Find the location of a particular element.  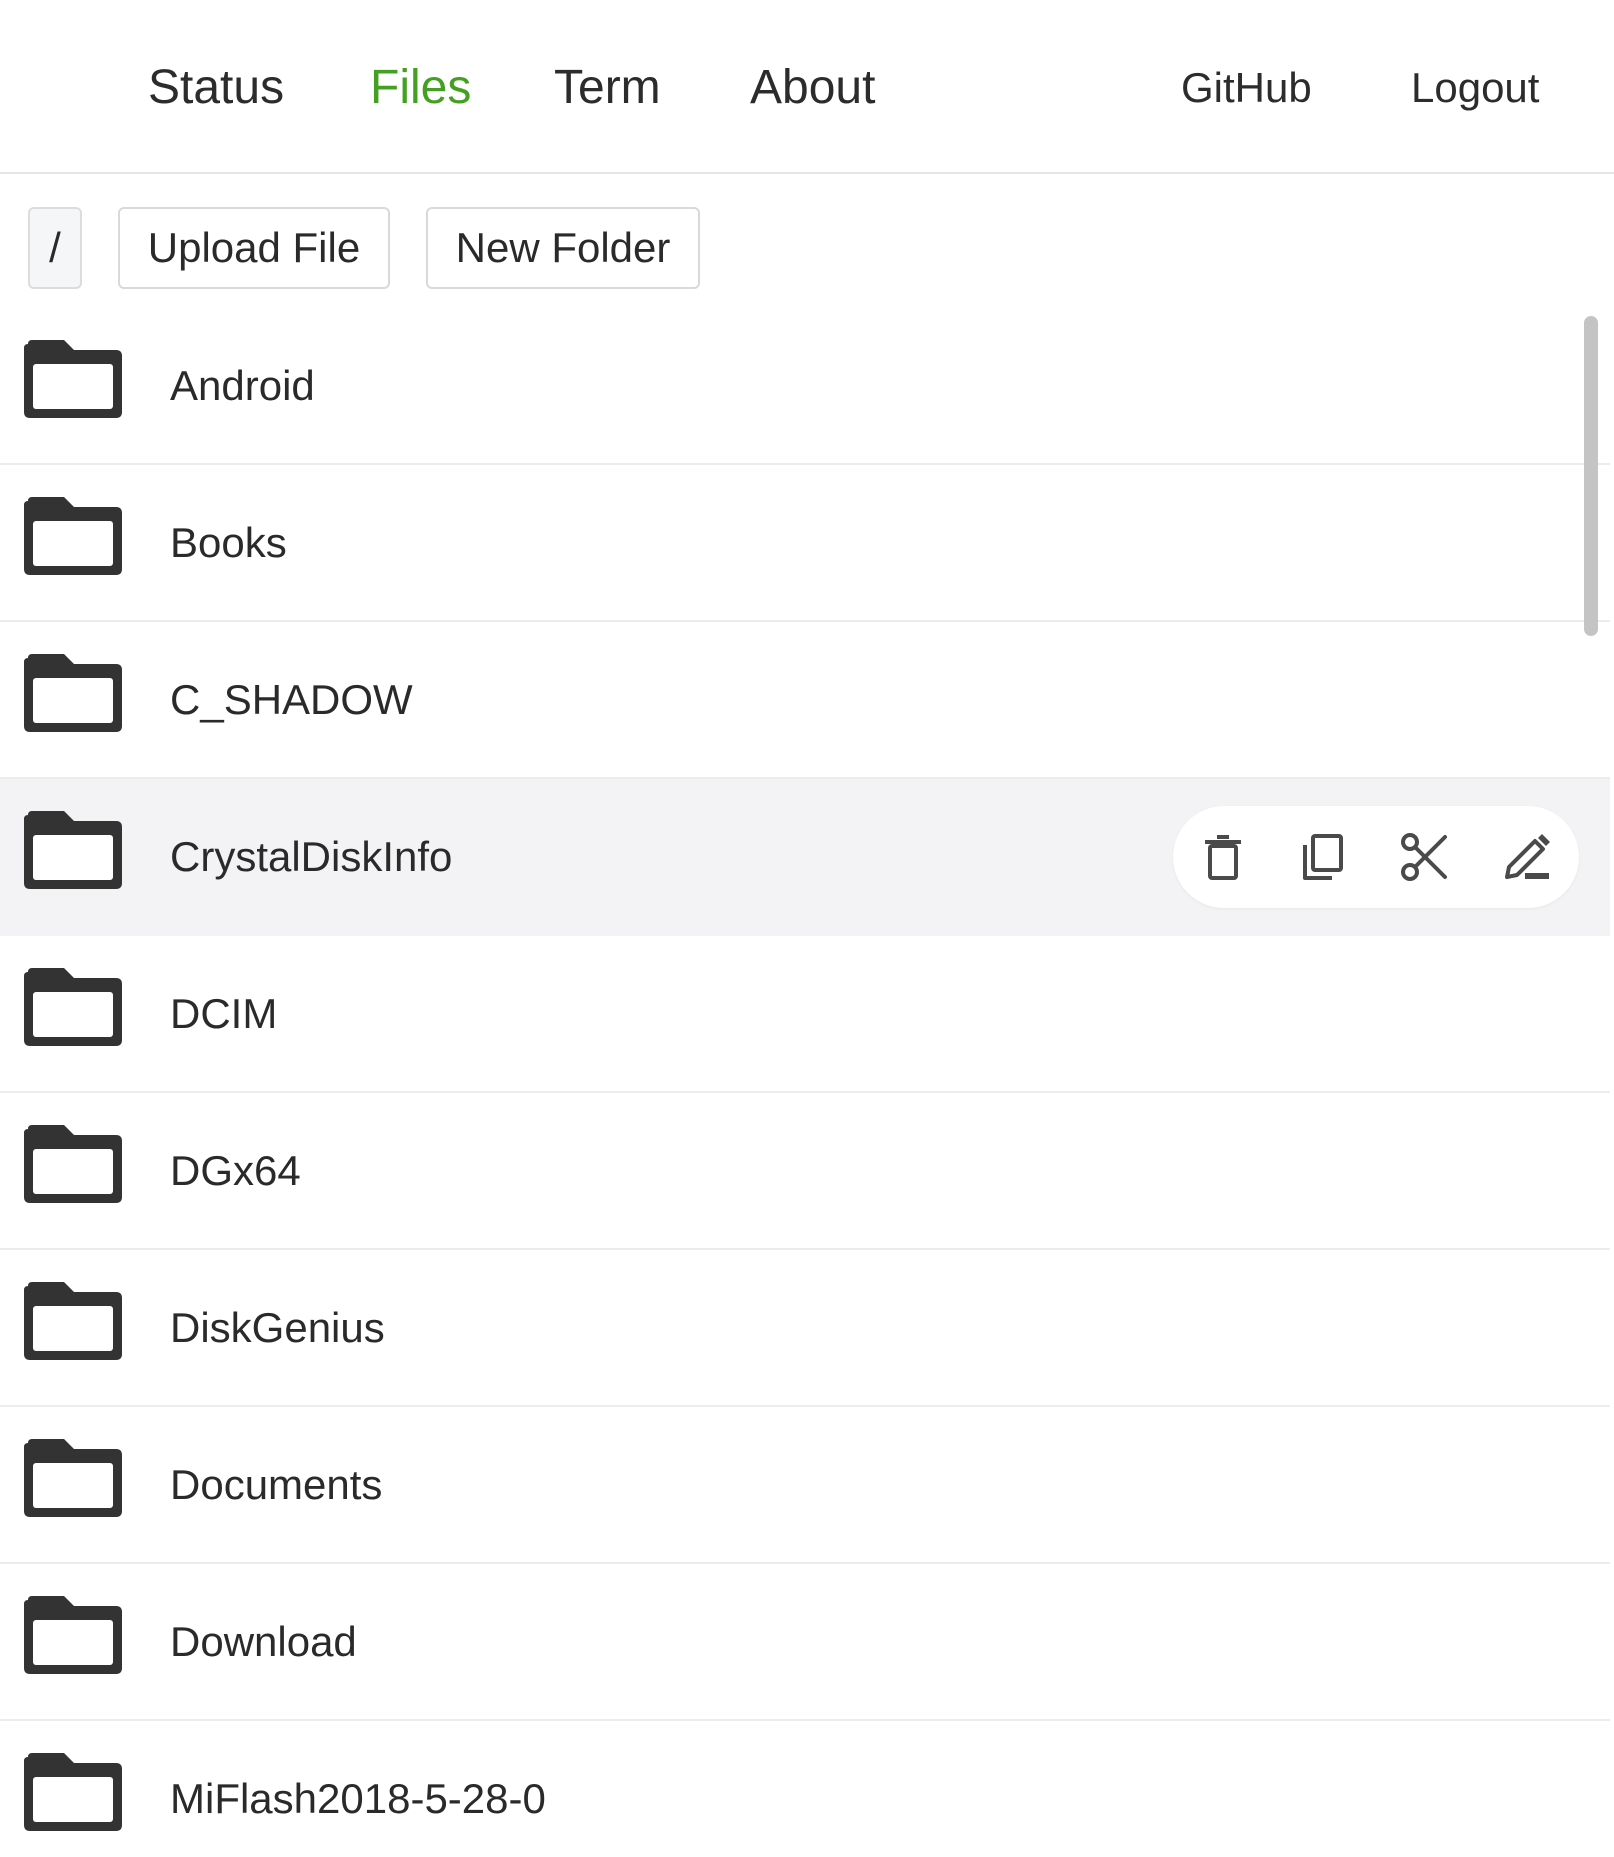

nav-logout: Logout is located at coordinates (1475, 88).